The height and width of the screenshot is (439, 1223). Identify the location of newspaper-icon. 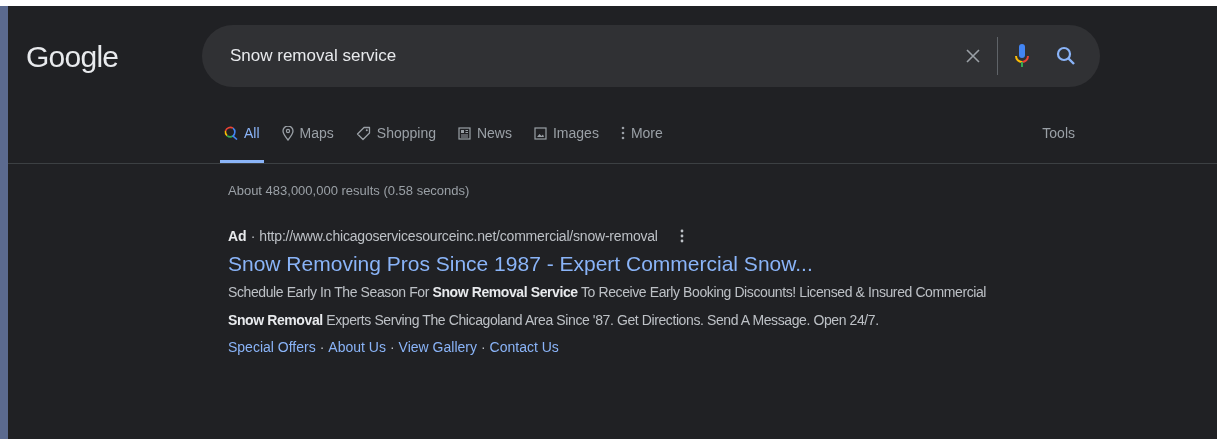
(464, 133).